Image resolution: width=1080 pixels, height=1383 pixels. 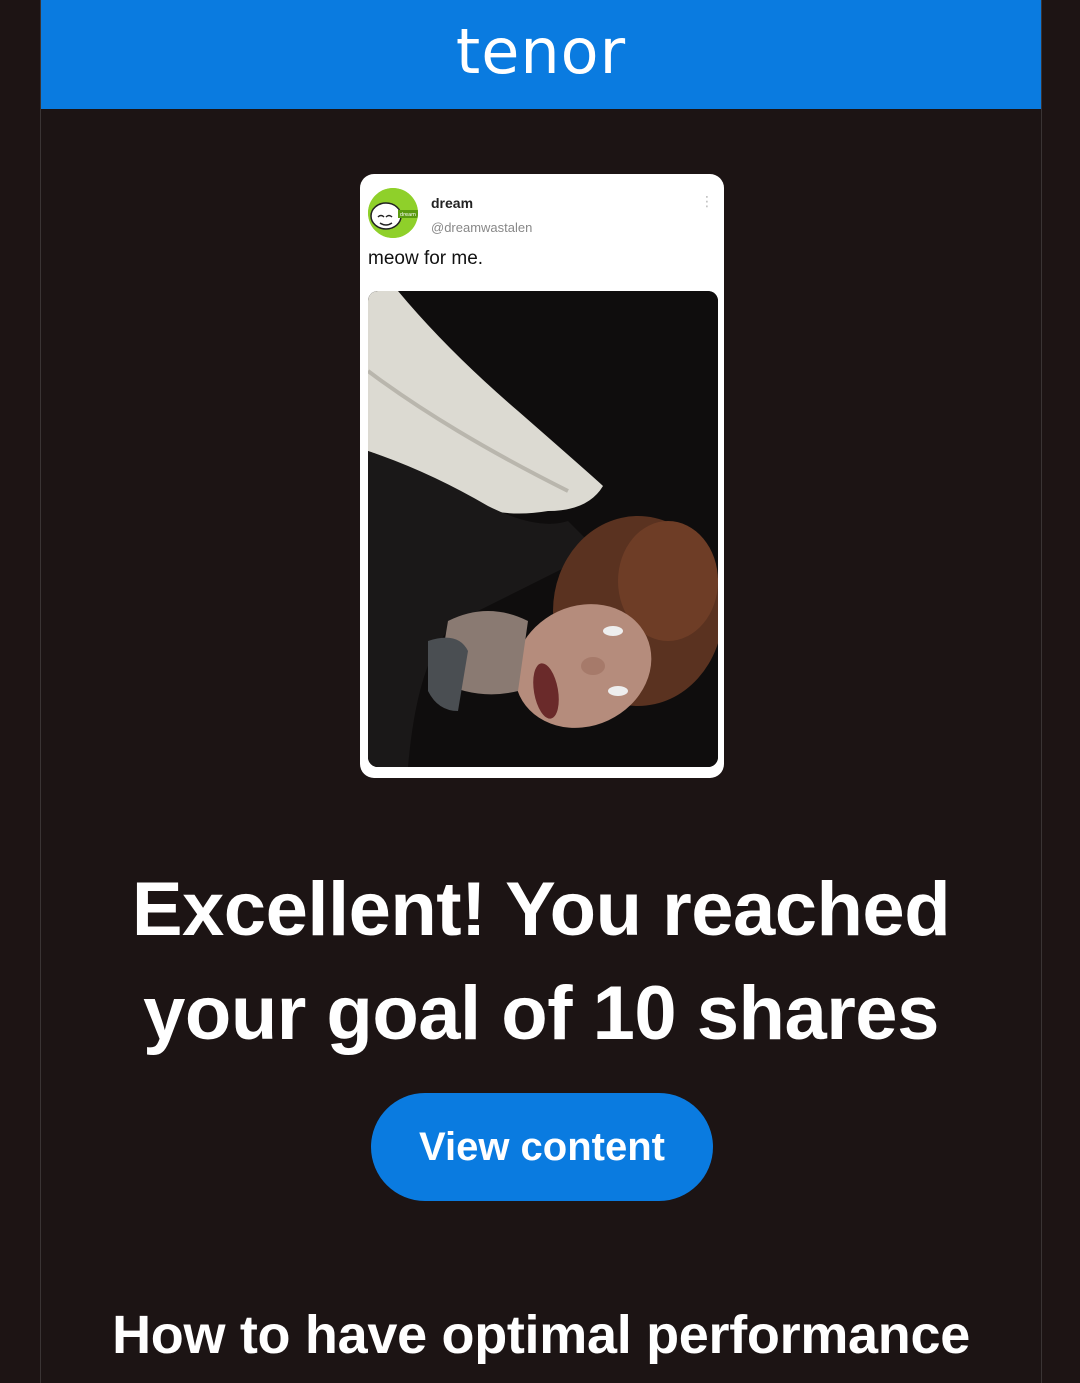 What do you see at coordinates (707, 201) in the screenshot?
I see `more-vertical-icon: ⋮` at bounding box center [707, 201].